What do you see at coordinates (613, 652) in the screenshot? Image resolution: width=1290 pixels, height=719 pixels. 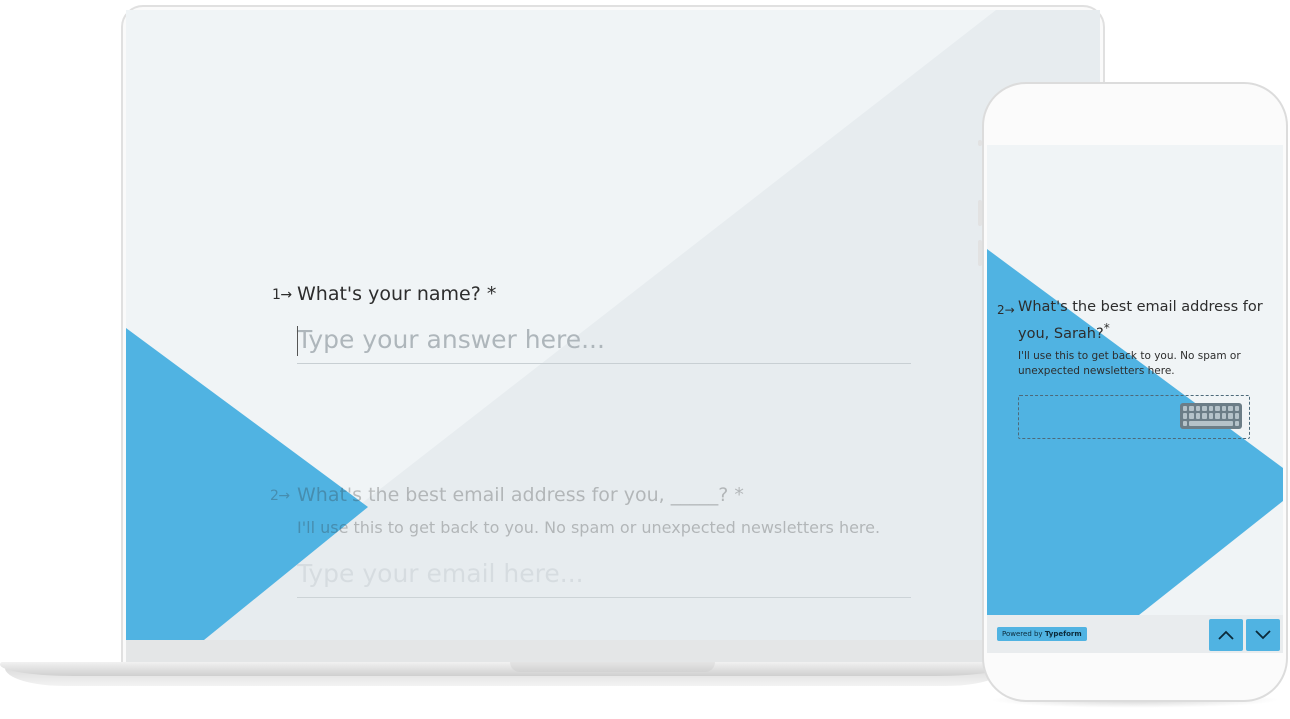 I see `laptop-bottom-bezel` at bounding box center [613, 652].